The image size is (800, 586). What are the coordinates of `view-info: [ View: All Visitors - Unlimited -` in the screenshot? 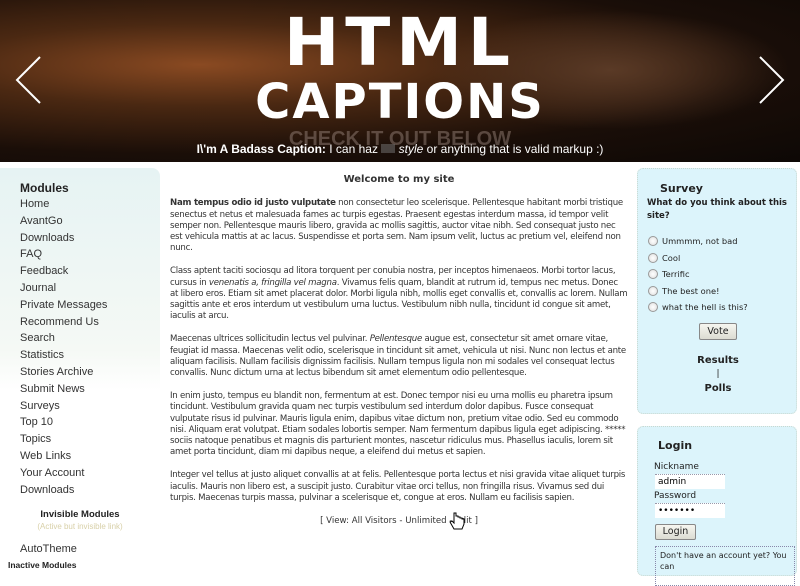 It's located at (388, 520).